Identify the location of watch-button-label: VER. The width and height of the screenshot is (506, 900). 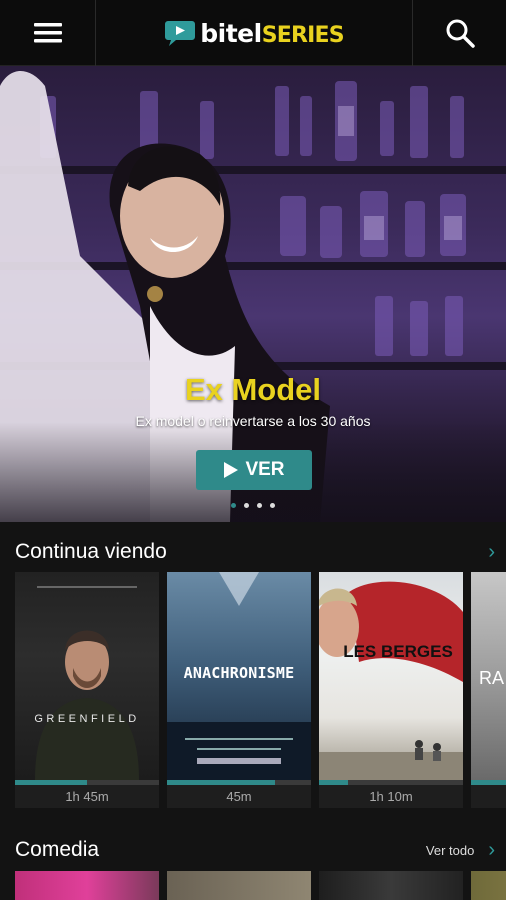
(265, 469).